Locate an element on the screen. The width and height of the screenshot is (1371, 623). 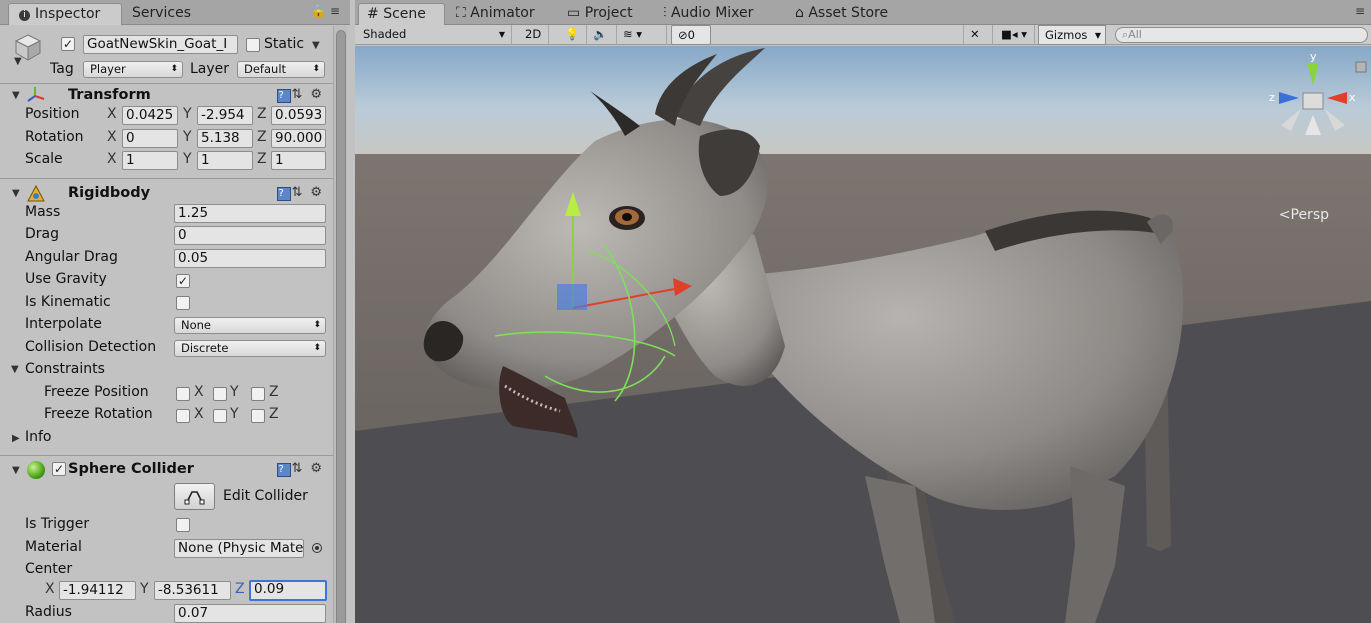
material-field: None (Physic Mate is located at coordinates (239, 548).